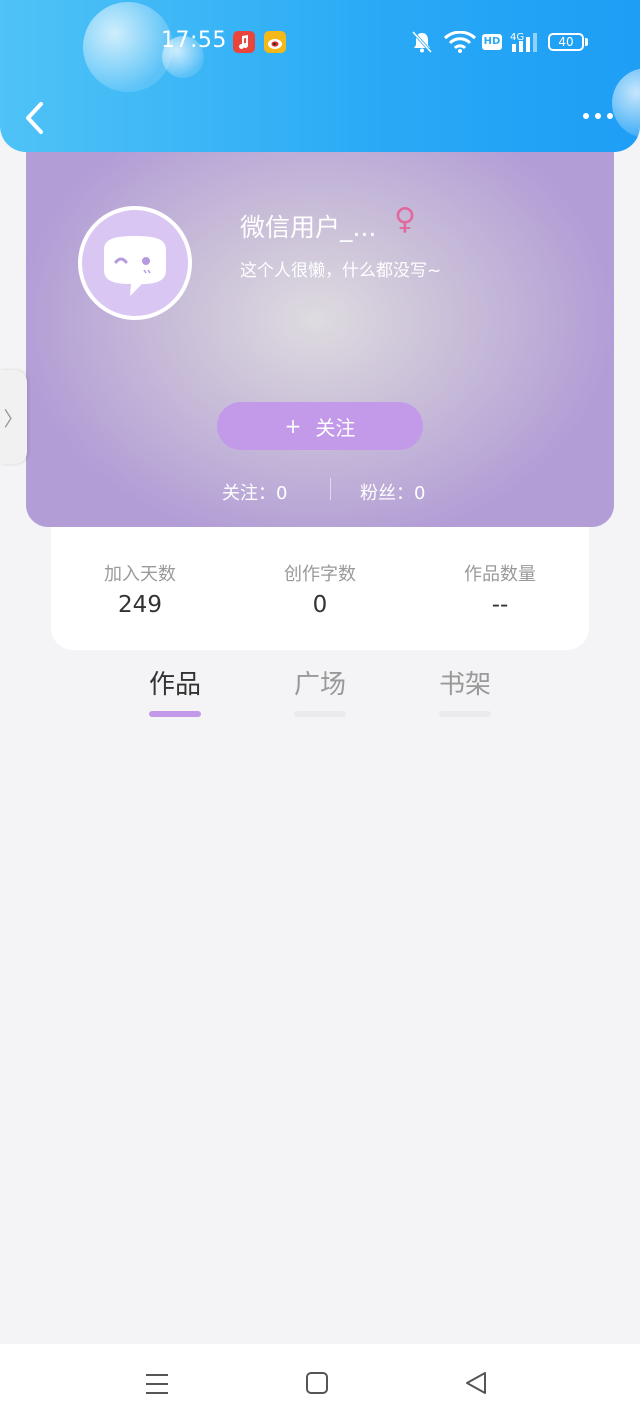 This screenshot has height=1422, width=640. What do you see at coordinates (500, 605) in the screenshot?
I see `stat-value: --` at bounding box center [500, 605].